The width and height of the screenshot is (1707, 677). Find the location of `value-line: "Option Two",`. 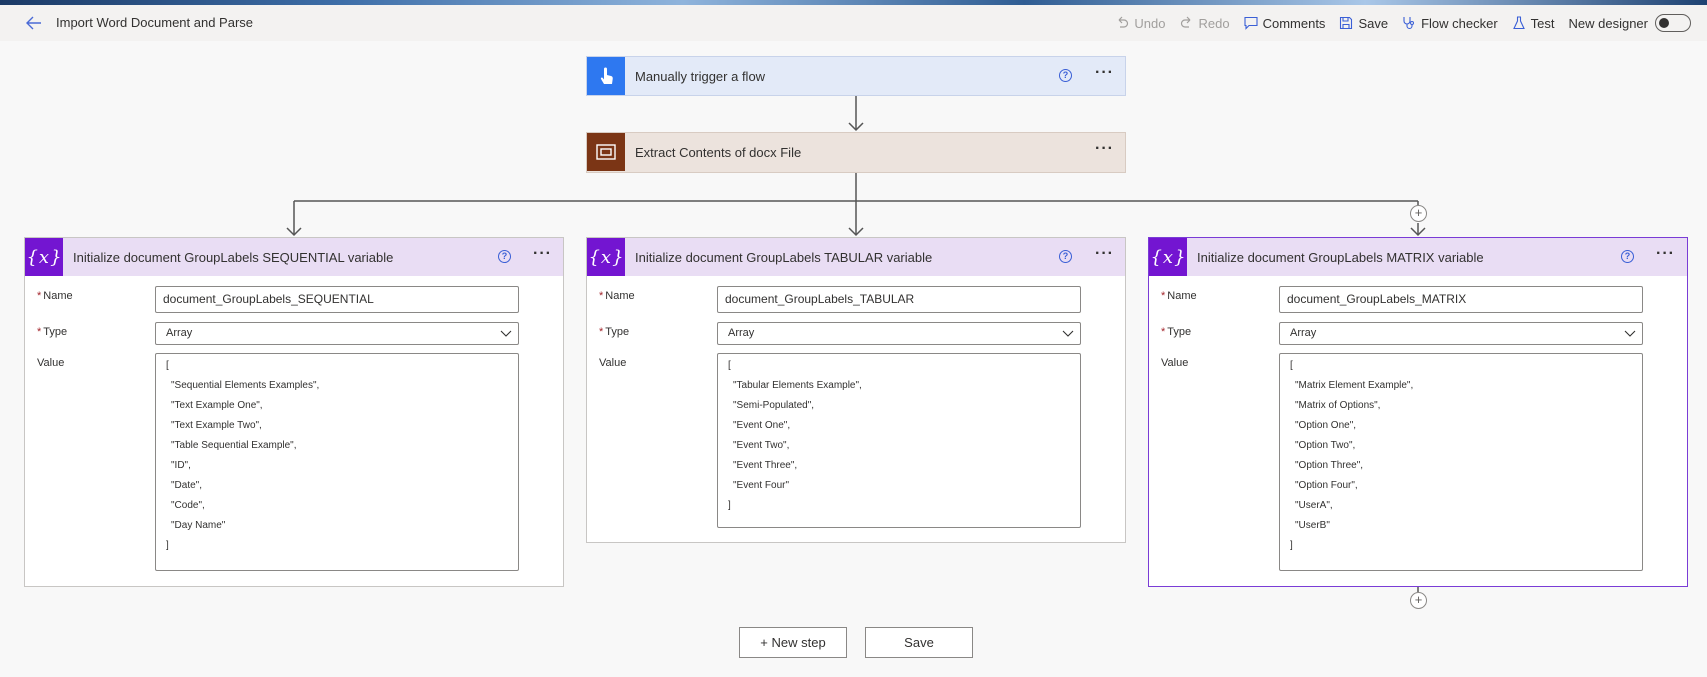

value-line: "Option Two", is located at coordinates (1325, 445).